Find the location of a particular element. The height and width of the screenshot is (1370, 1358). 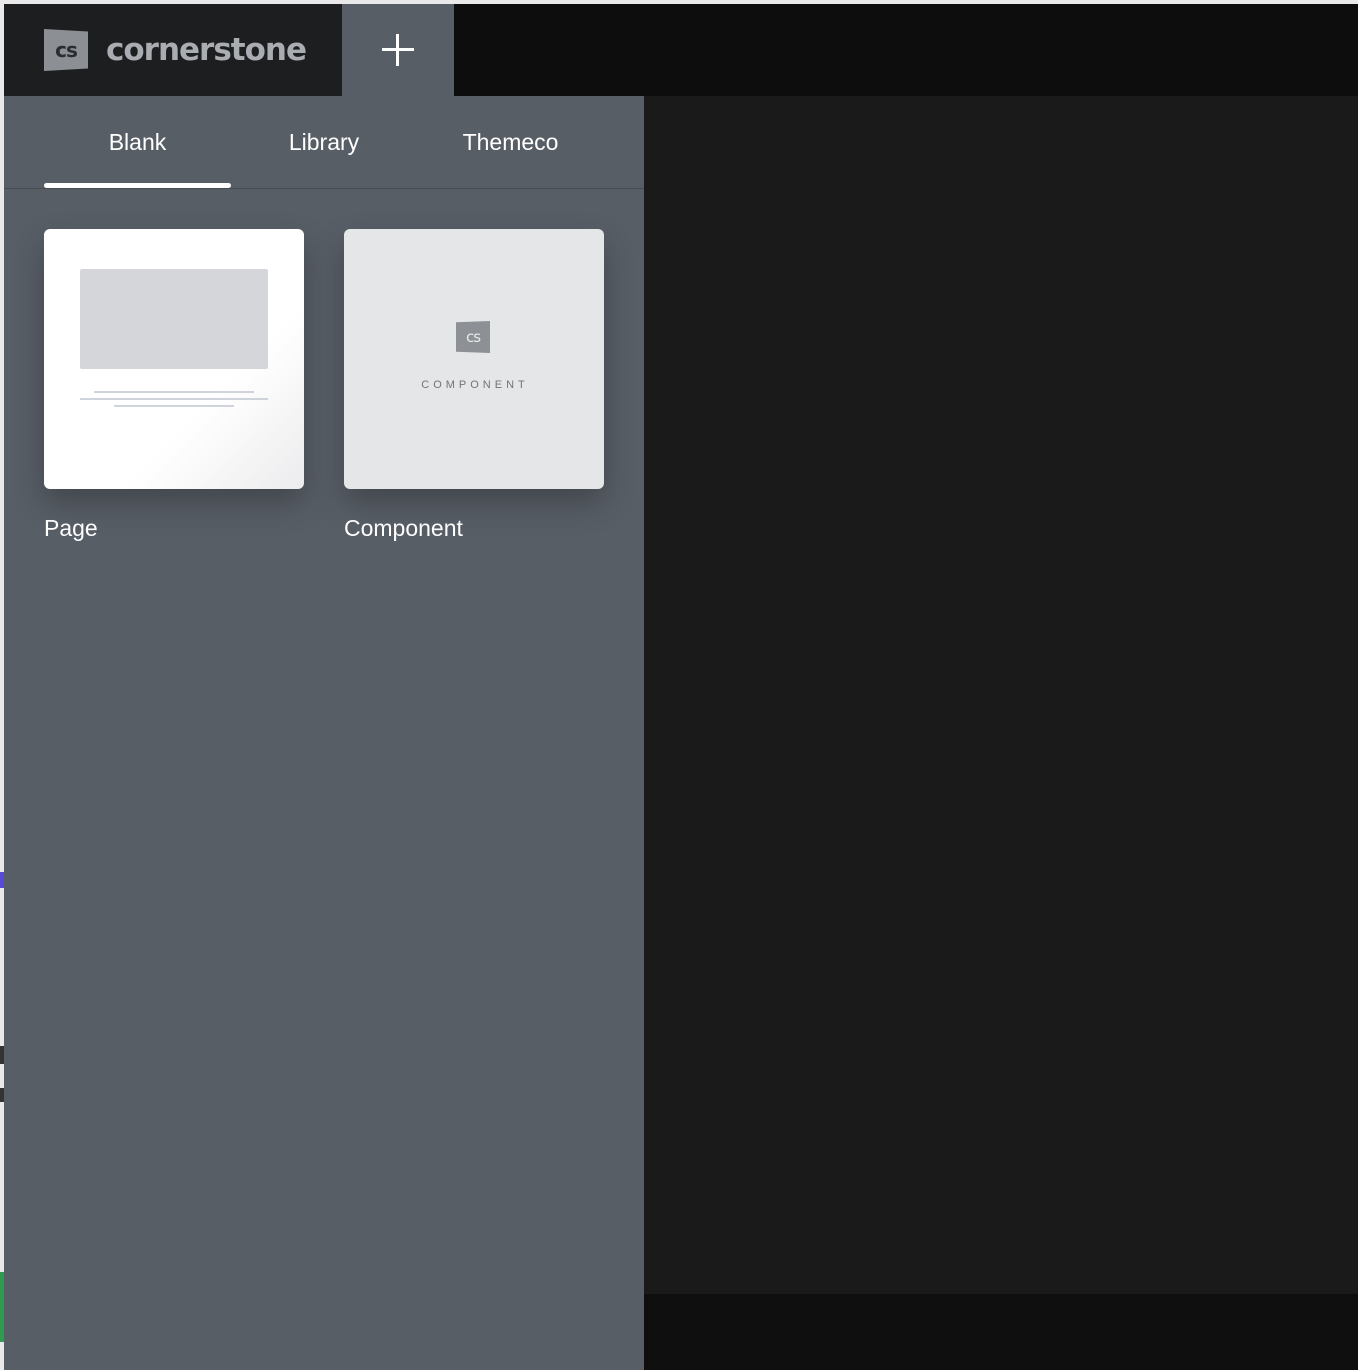

brand-name: cornerstone is located at coordinates (206, 50).